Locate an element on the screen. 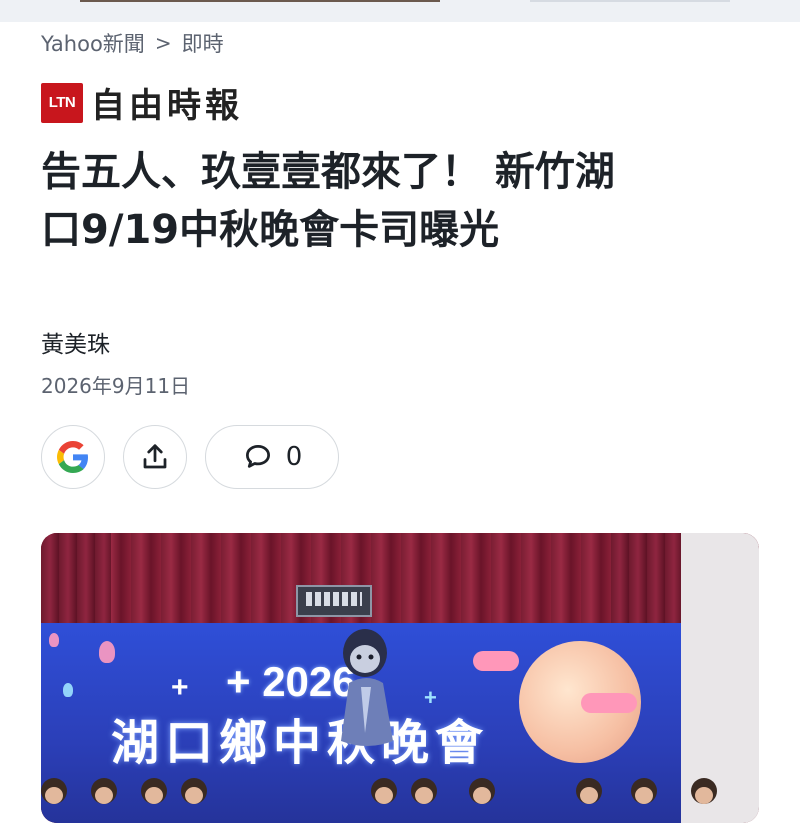 The image size is (800, 823). breadcrumb: Yahoo新聞 > 即時 is located at coordinates (132, 43).